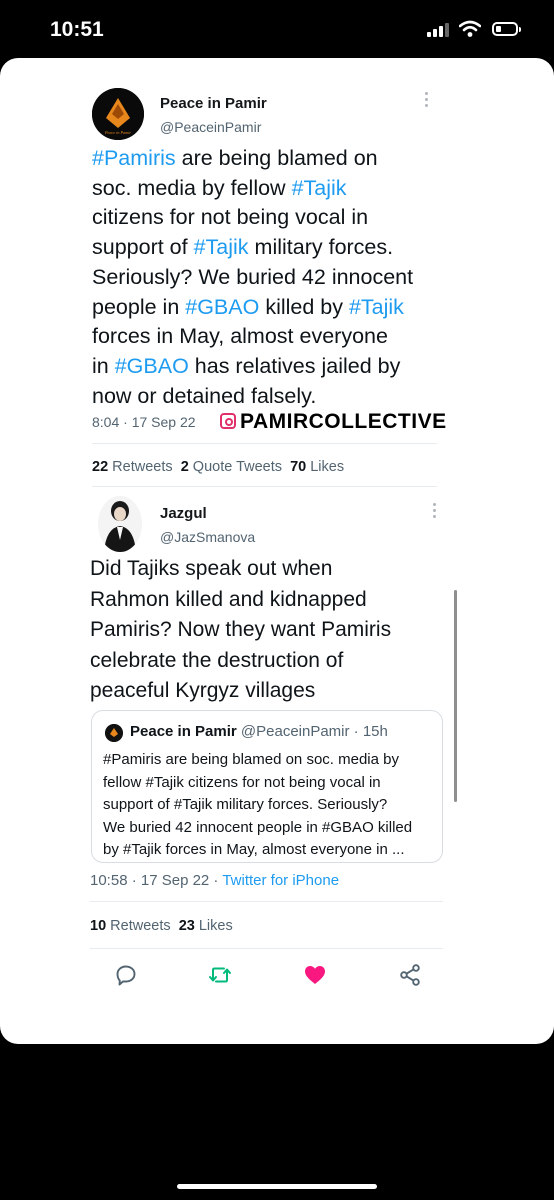  I want to click on avatar-logo-icon, so click(114, 733).